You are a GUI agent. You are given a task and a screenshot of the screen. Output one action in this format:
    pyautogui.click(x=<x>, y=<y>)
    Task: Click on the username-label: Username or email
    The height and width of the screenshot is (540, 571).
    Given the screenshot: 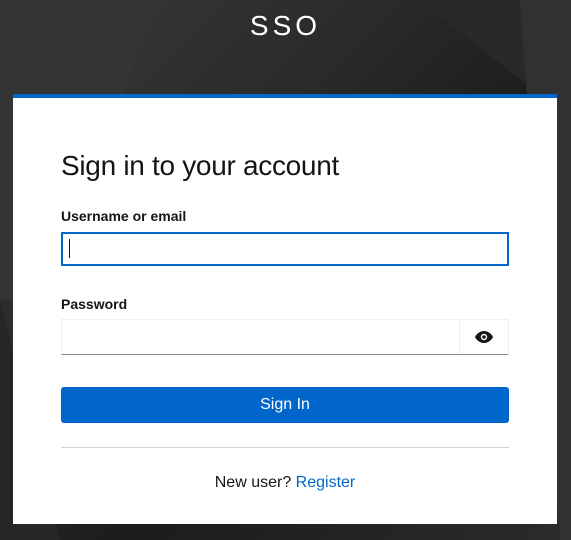 What is the action you would take?
    pyautogui.click(x=124, y=216)
    